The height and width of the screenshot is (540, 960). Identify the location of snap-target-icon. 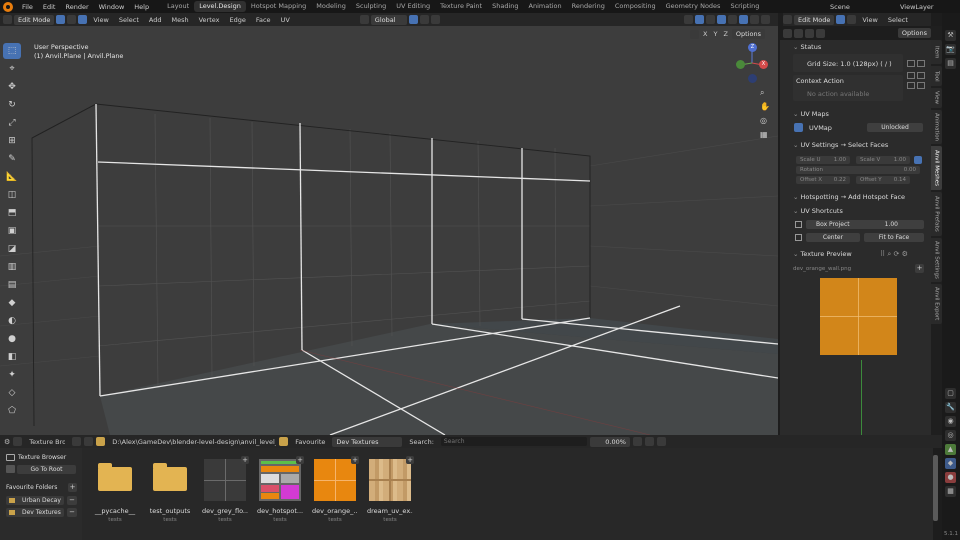
(424, 19).